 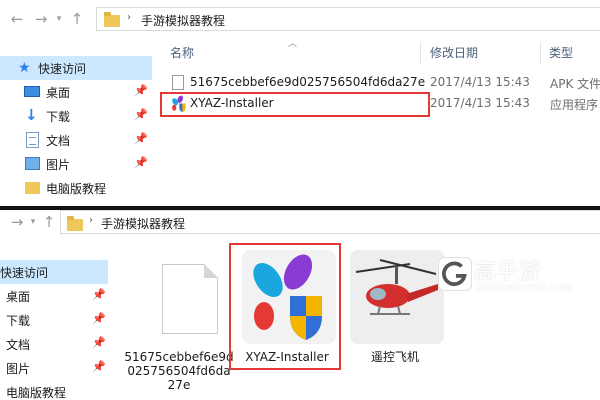 I want to click on file-name: 51675cebbef6e9d025756504fd6da27e, so click(x=308, y=82).